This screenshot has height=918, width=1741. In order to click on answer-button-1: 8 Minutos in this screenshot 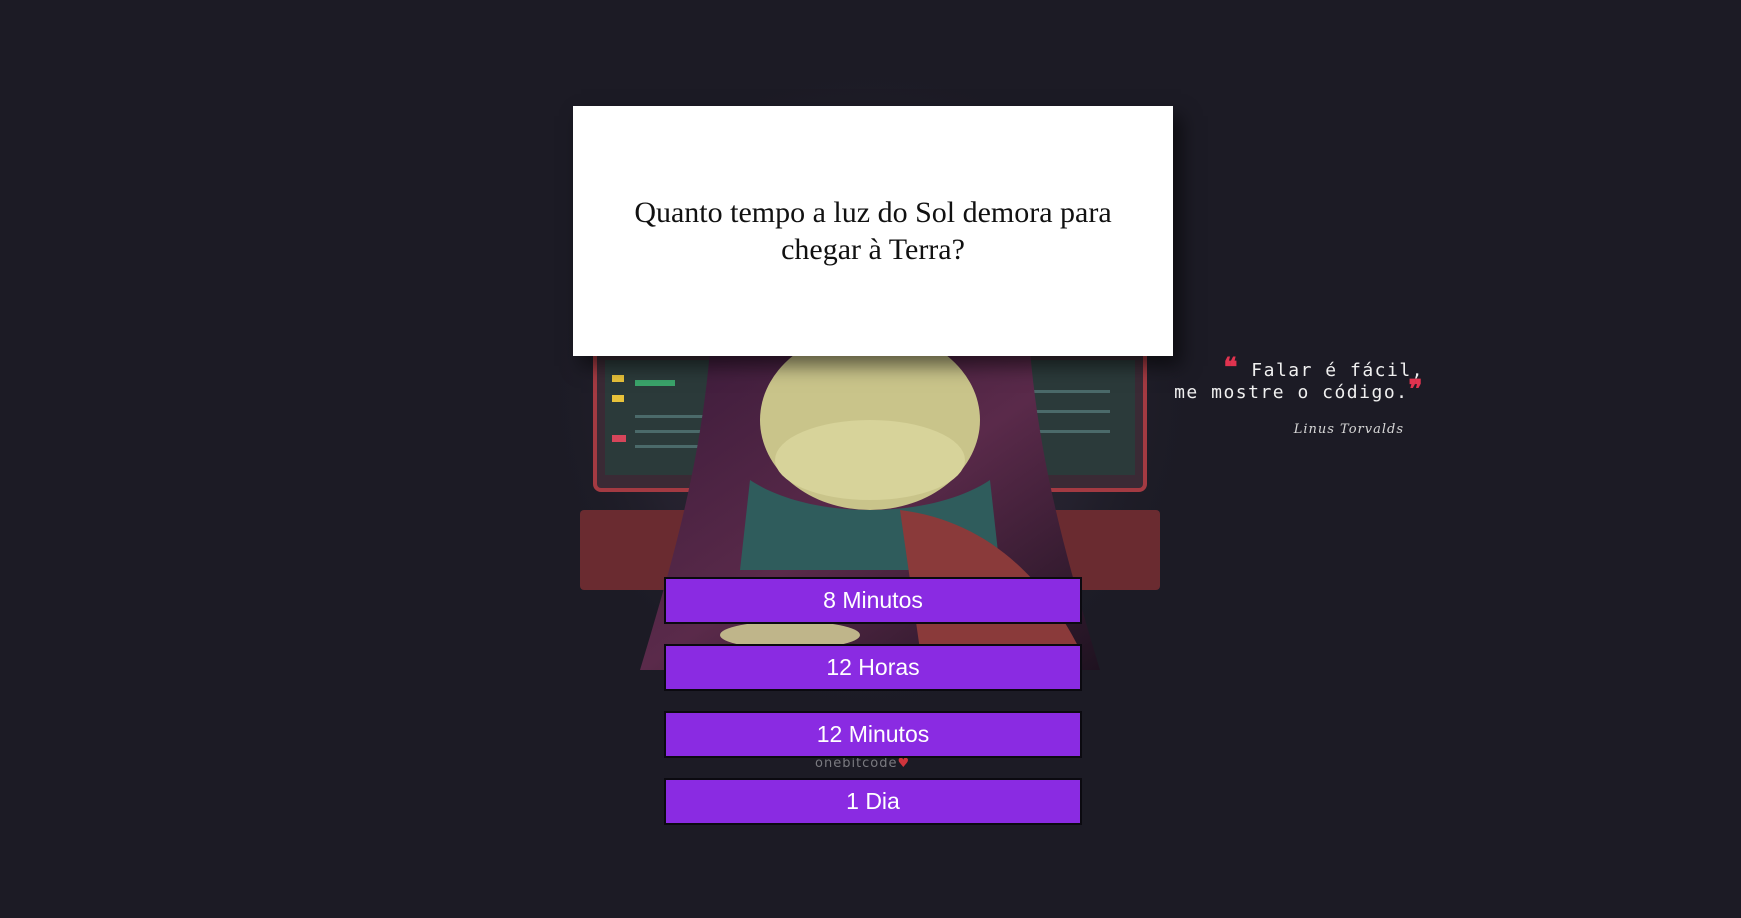, I will do `click(873, 600)`.